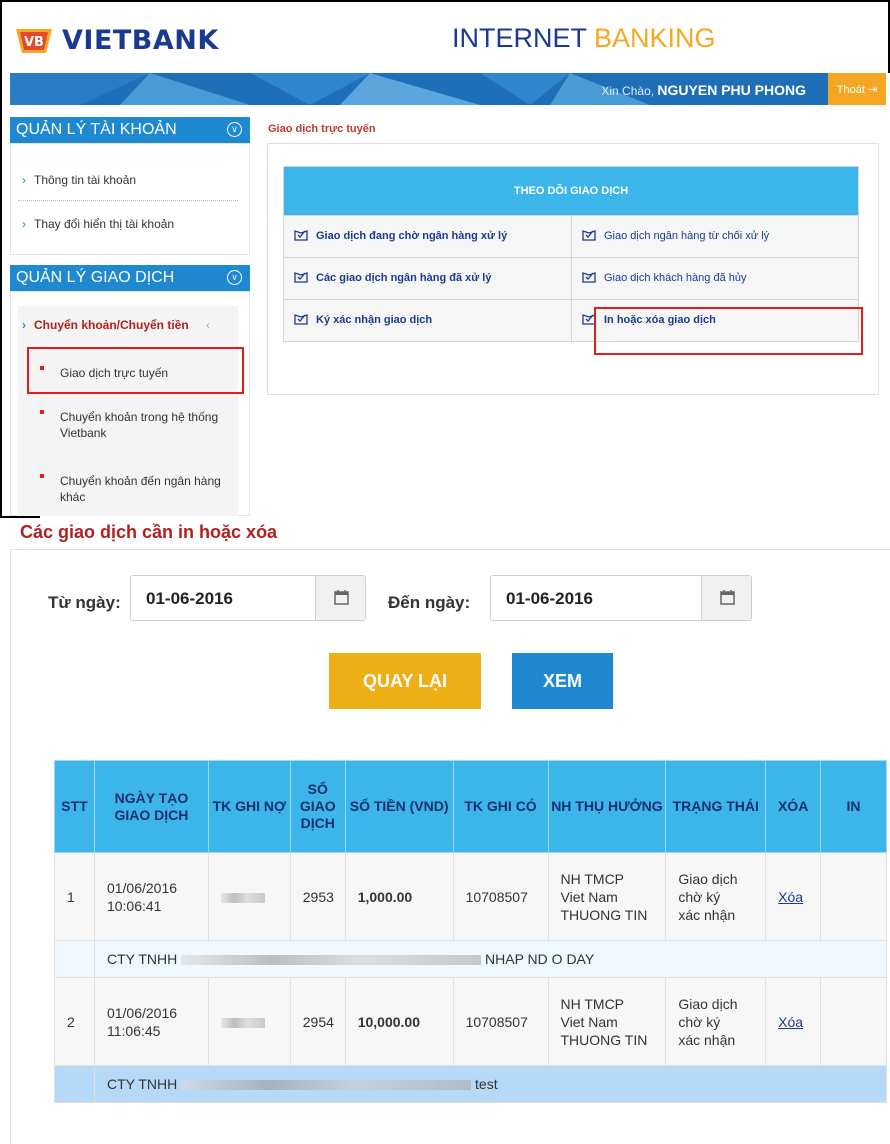  What do you see at coordinates (74, 896) in the screenshot?
I see `stt-cell: 1` at bounding box center [74, 896].